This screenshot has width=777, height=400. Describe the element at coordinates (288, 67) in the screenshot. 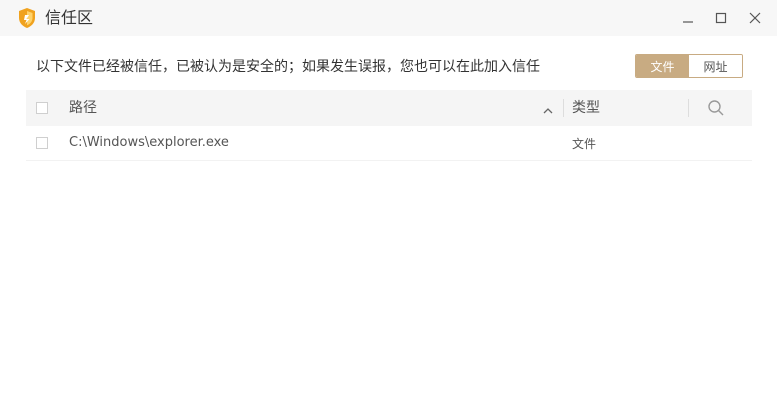

I see `description-text: 以下文件已经被信任，已被认为是安全的；如果发生误报，您也可以在此加入信任` at that location.